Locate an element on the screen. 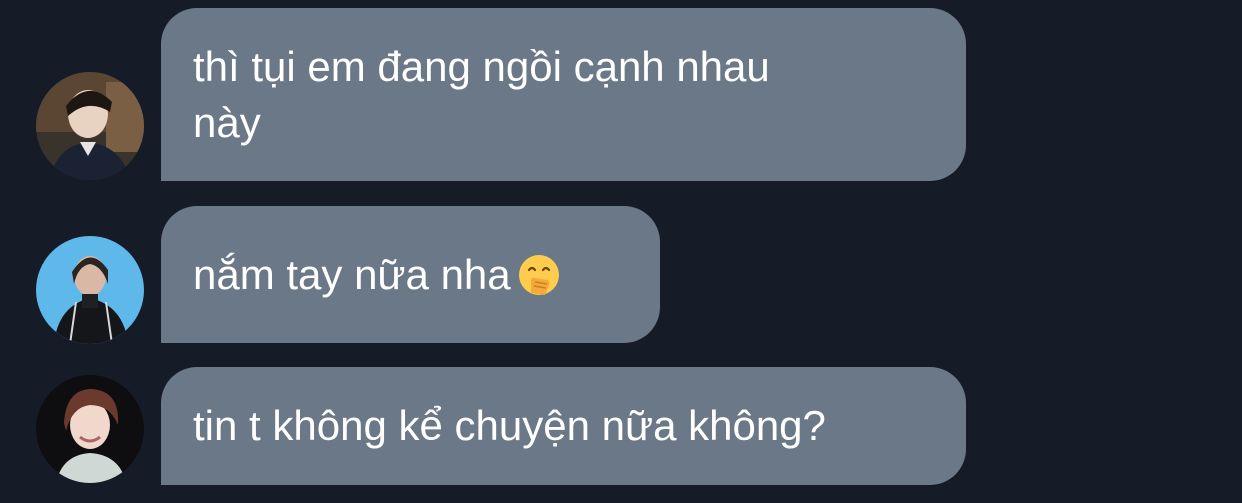 The image size is (1242, 503). message-text: tin t không kể chuyện nữa không? is located at coordinates (509, 425).